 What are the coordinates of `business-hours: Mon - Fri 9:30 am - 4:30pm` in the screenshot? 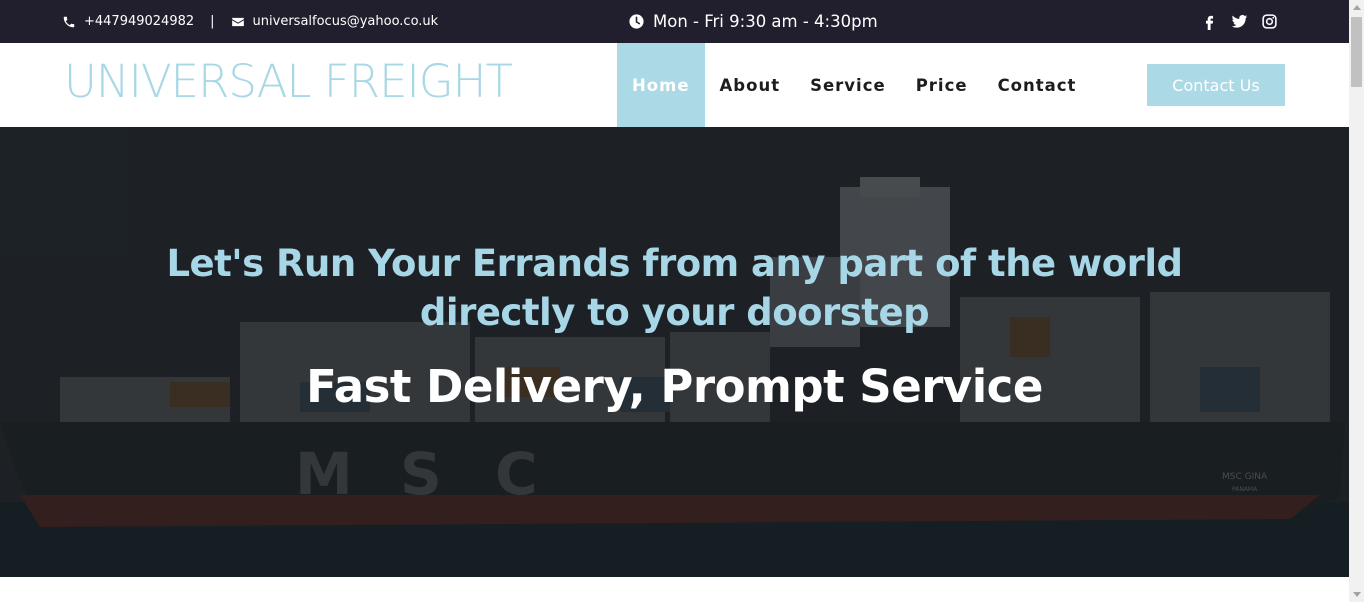 It's located at (753, 21).